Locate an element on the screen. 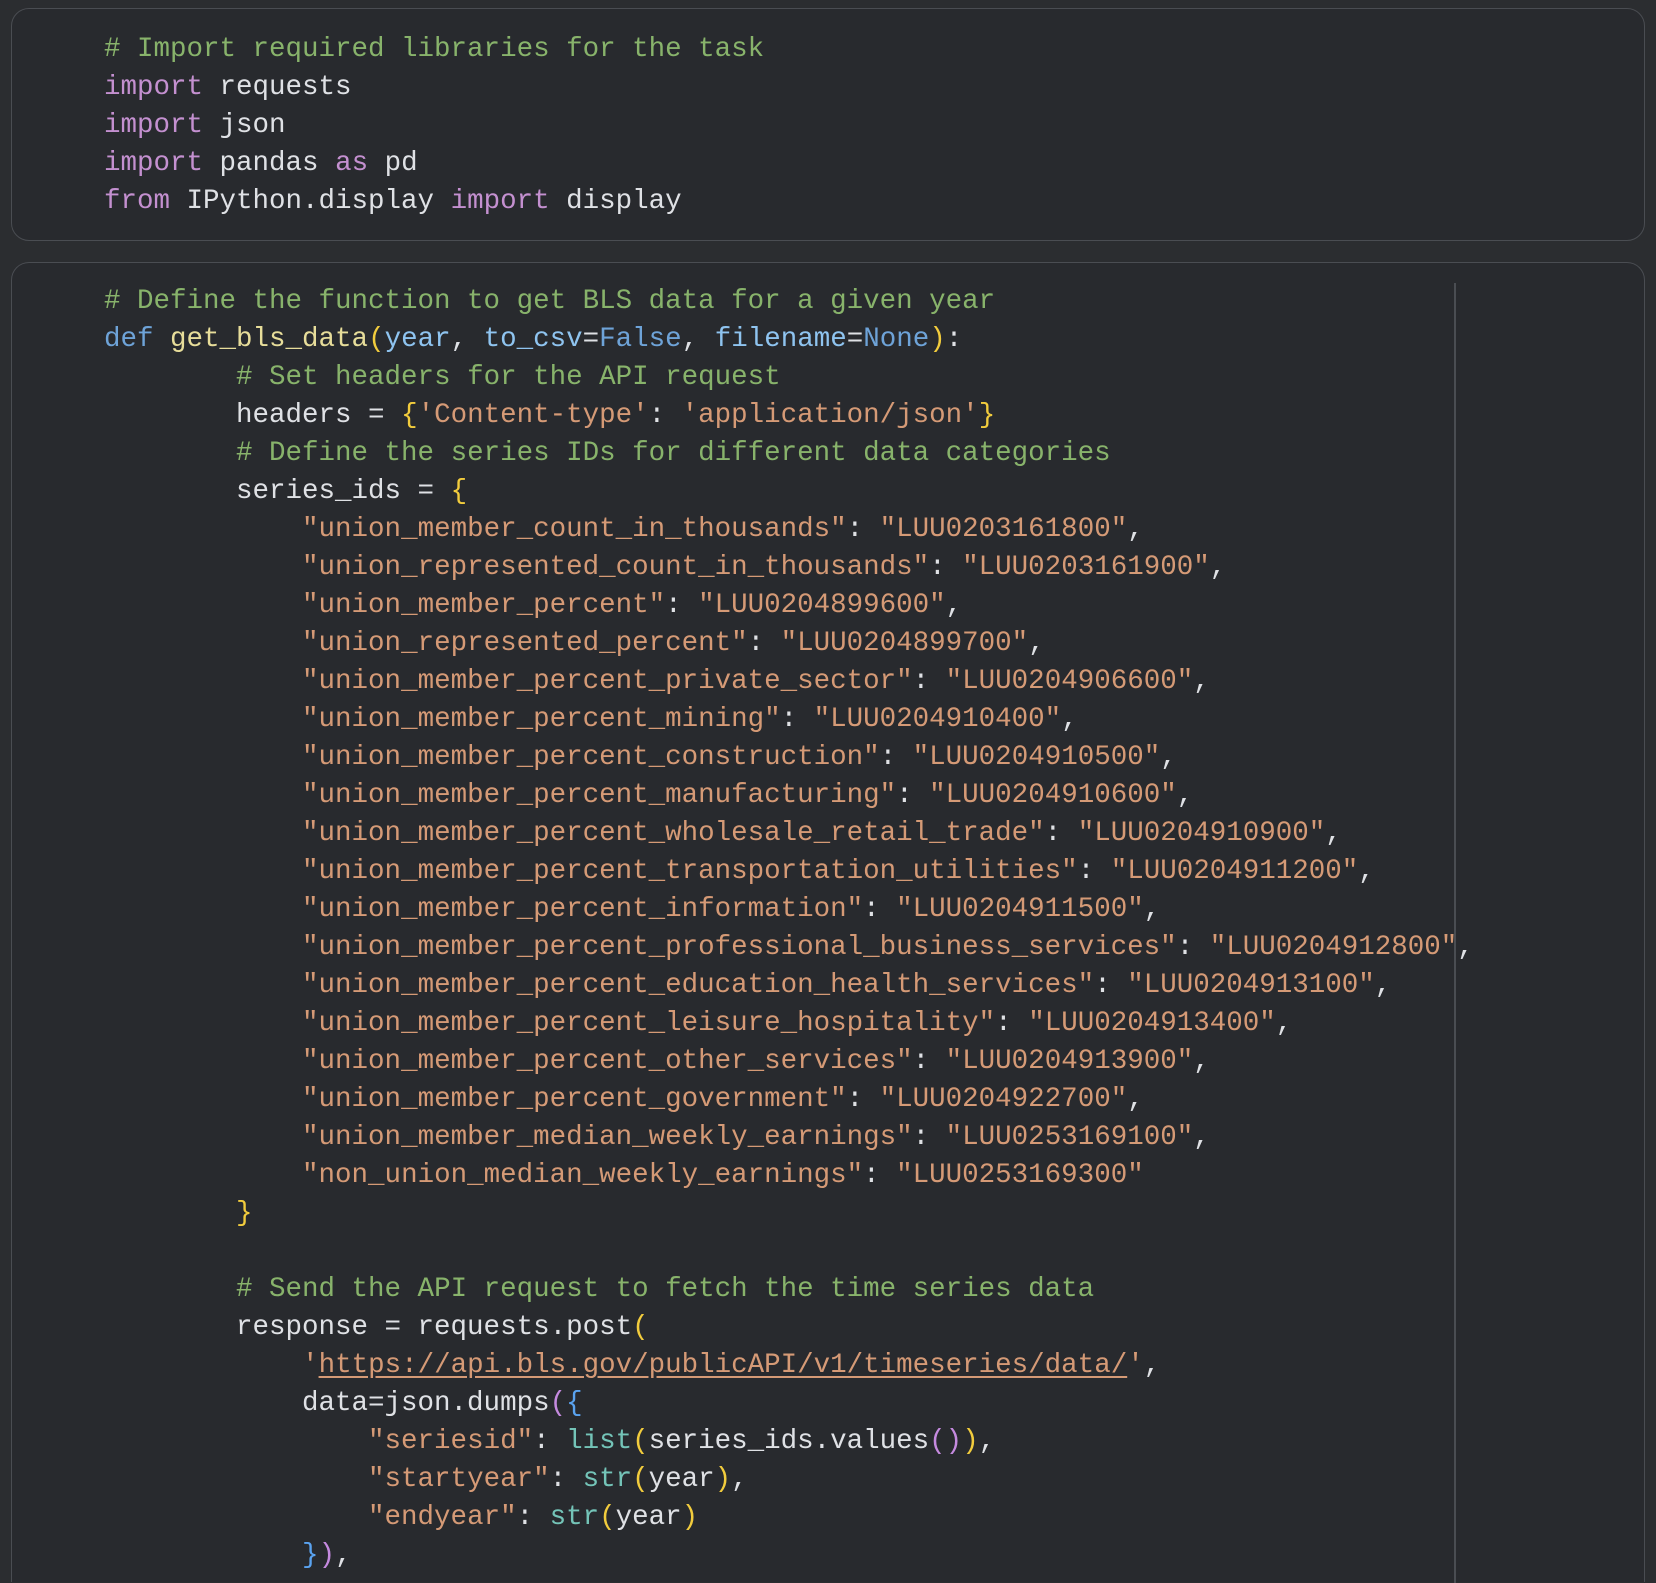 The height and width of the screenshot is (1583, 1656). code-line: }), is located at coordinates (789, 1556).